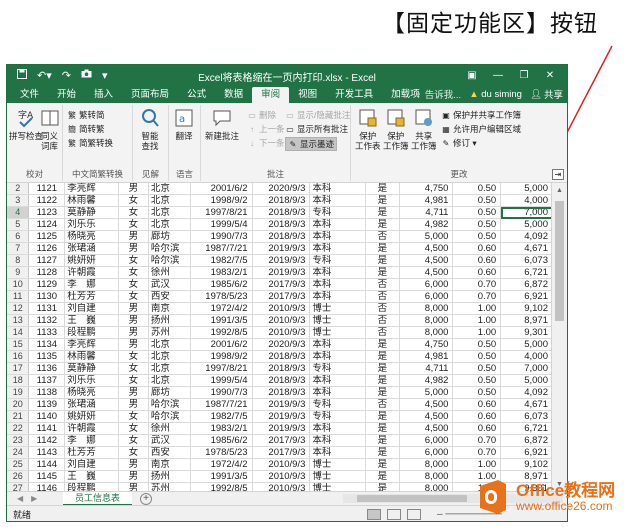 This screenshot has height=527, width=640. What do you see at coordinates (47, 284) in the screenshot?
I see `cell-employee-id: 1129` at bounding box center [47, 284].